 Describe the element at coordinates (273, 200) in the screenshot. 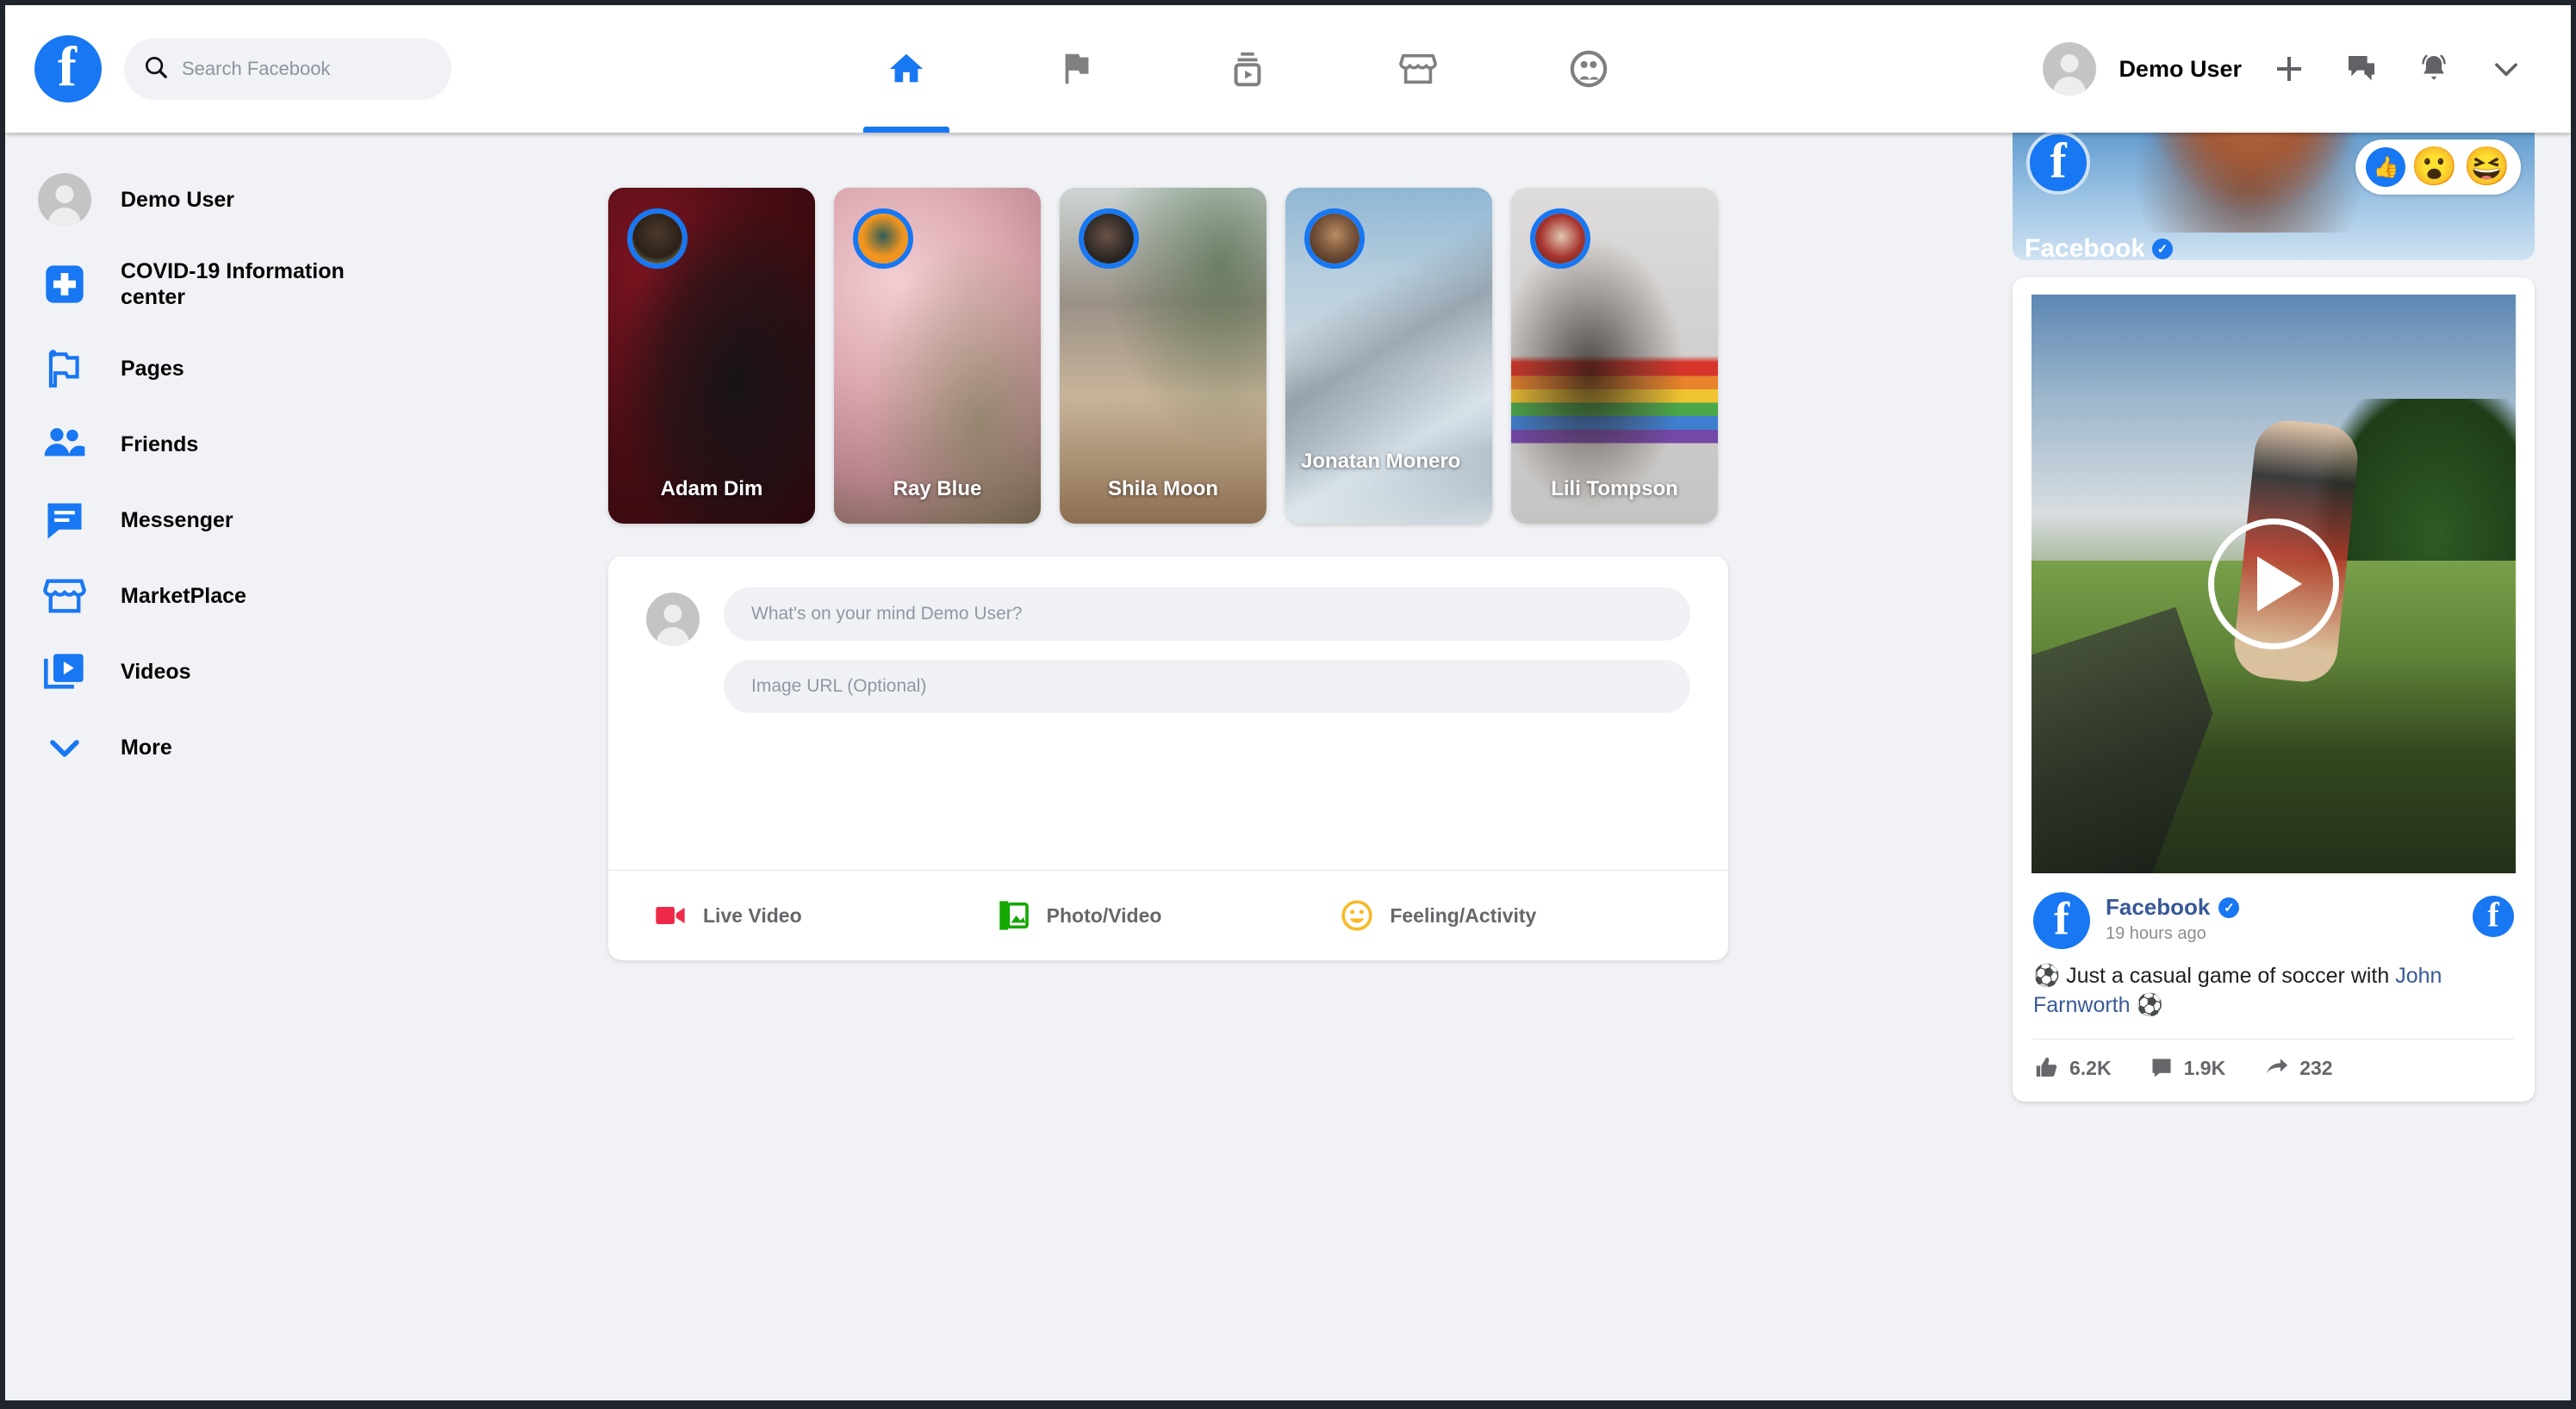

I see `sidebar-item-profile: Demo User` at that location.